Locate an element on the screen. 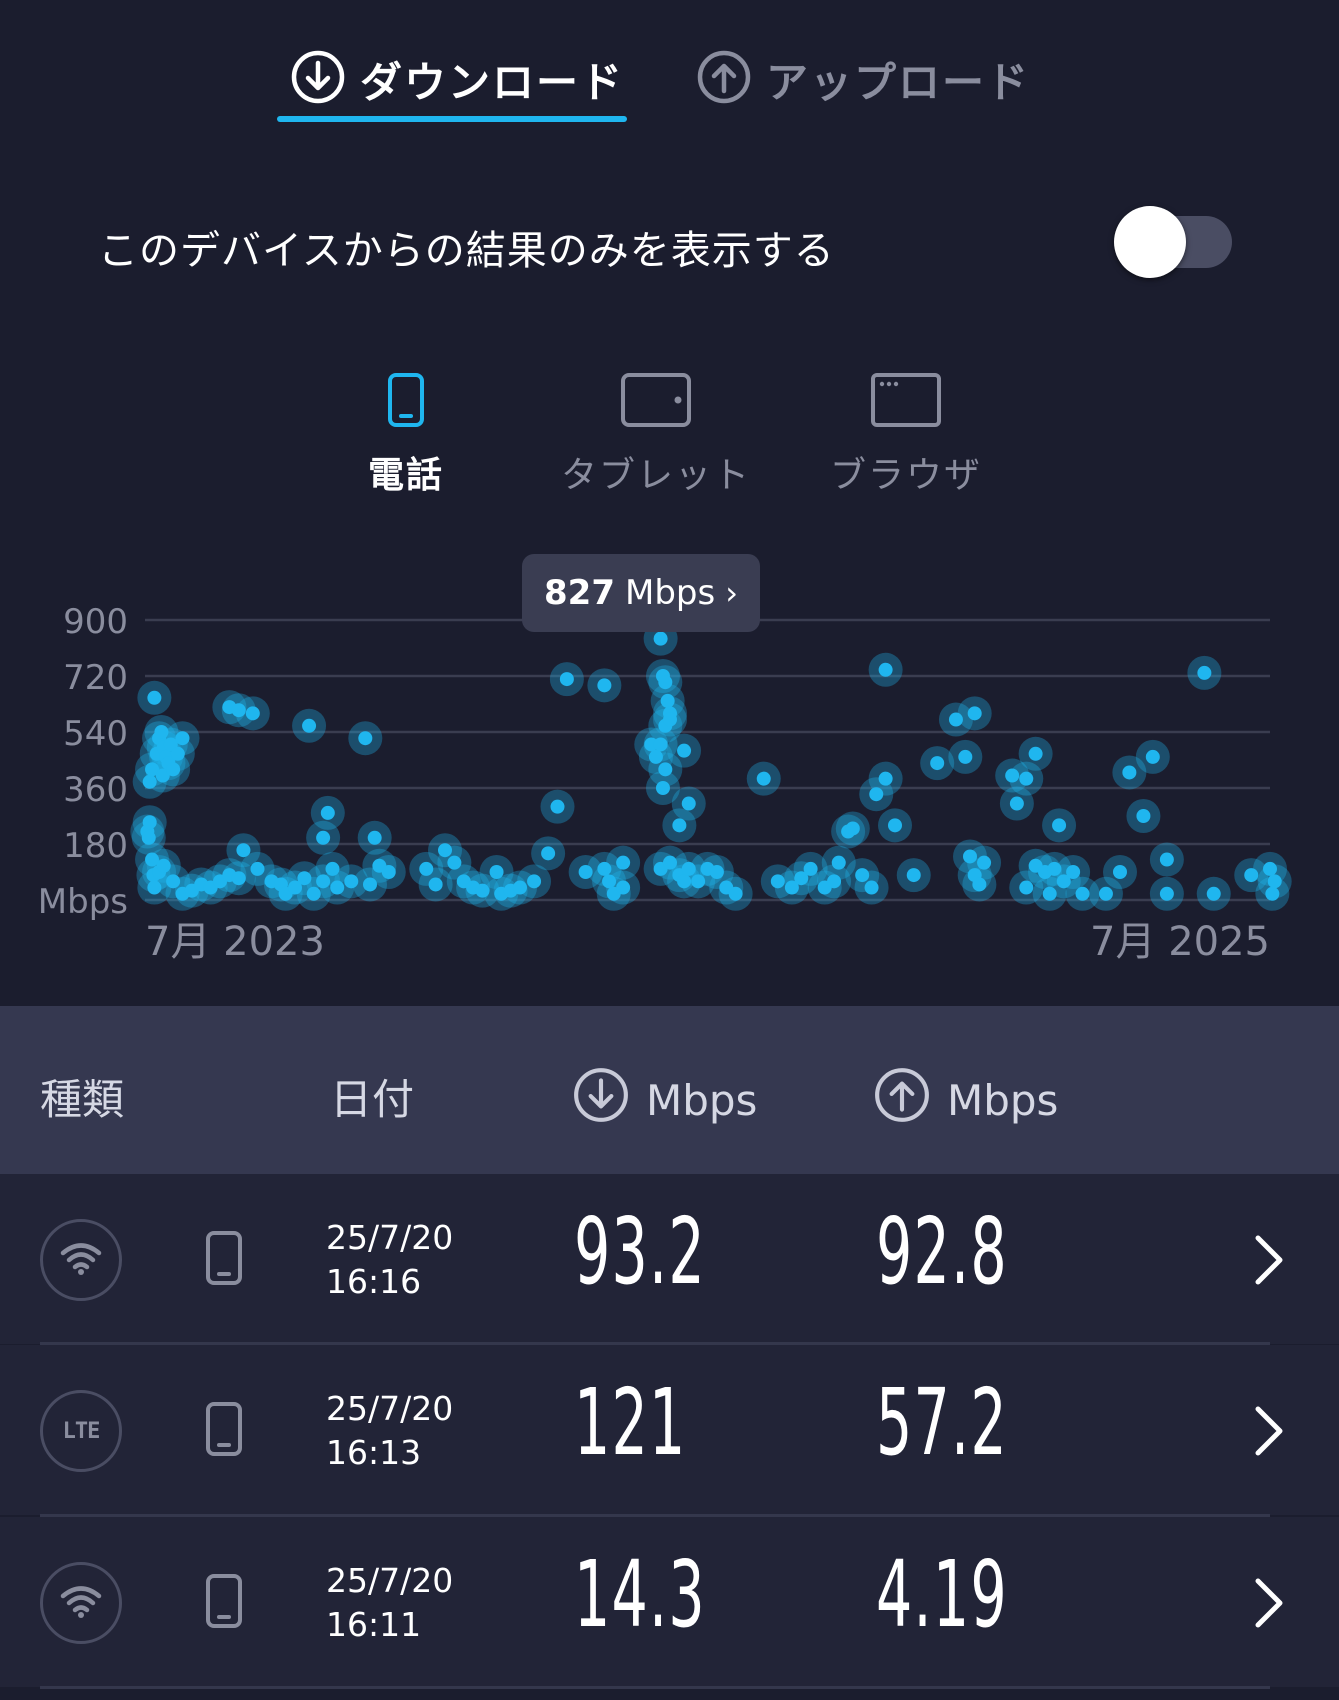 Image resolution: width=1339 pixels, height=1700 pixels. chart-x-tick-label: 7月 2023 is located at coordinates (235, 942).